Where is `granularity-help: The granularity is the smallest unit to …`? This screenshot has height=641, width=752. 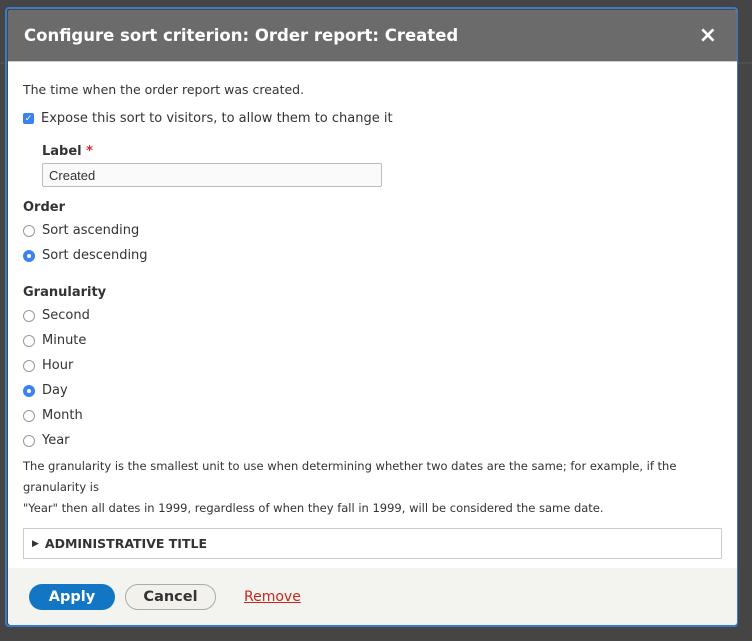
granularity-help: The granularity is the smallest unit to … is located at coordinates (350, 487).